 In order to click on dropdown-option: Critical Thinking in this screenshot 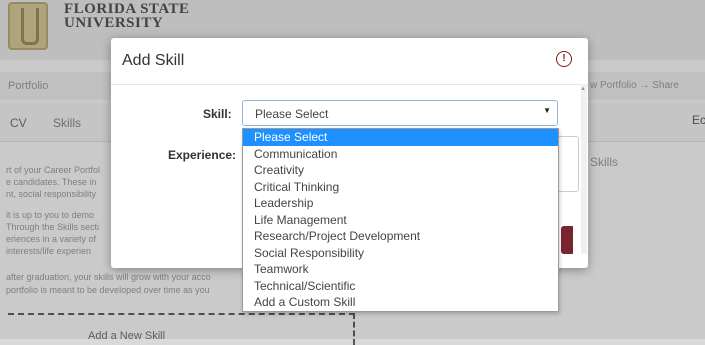, I will do `click(400, 187)`.